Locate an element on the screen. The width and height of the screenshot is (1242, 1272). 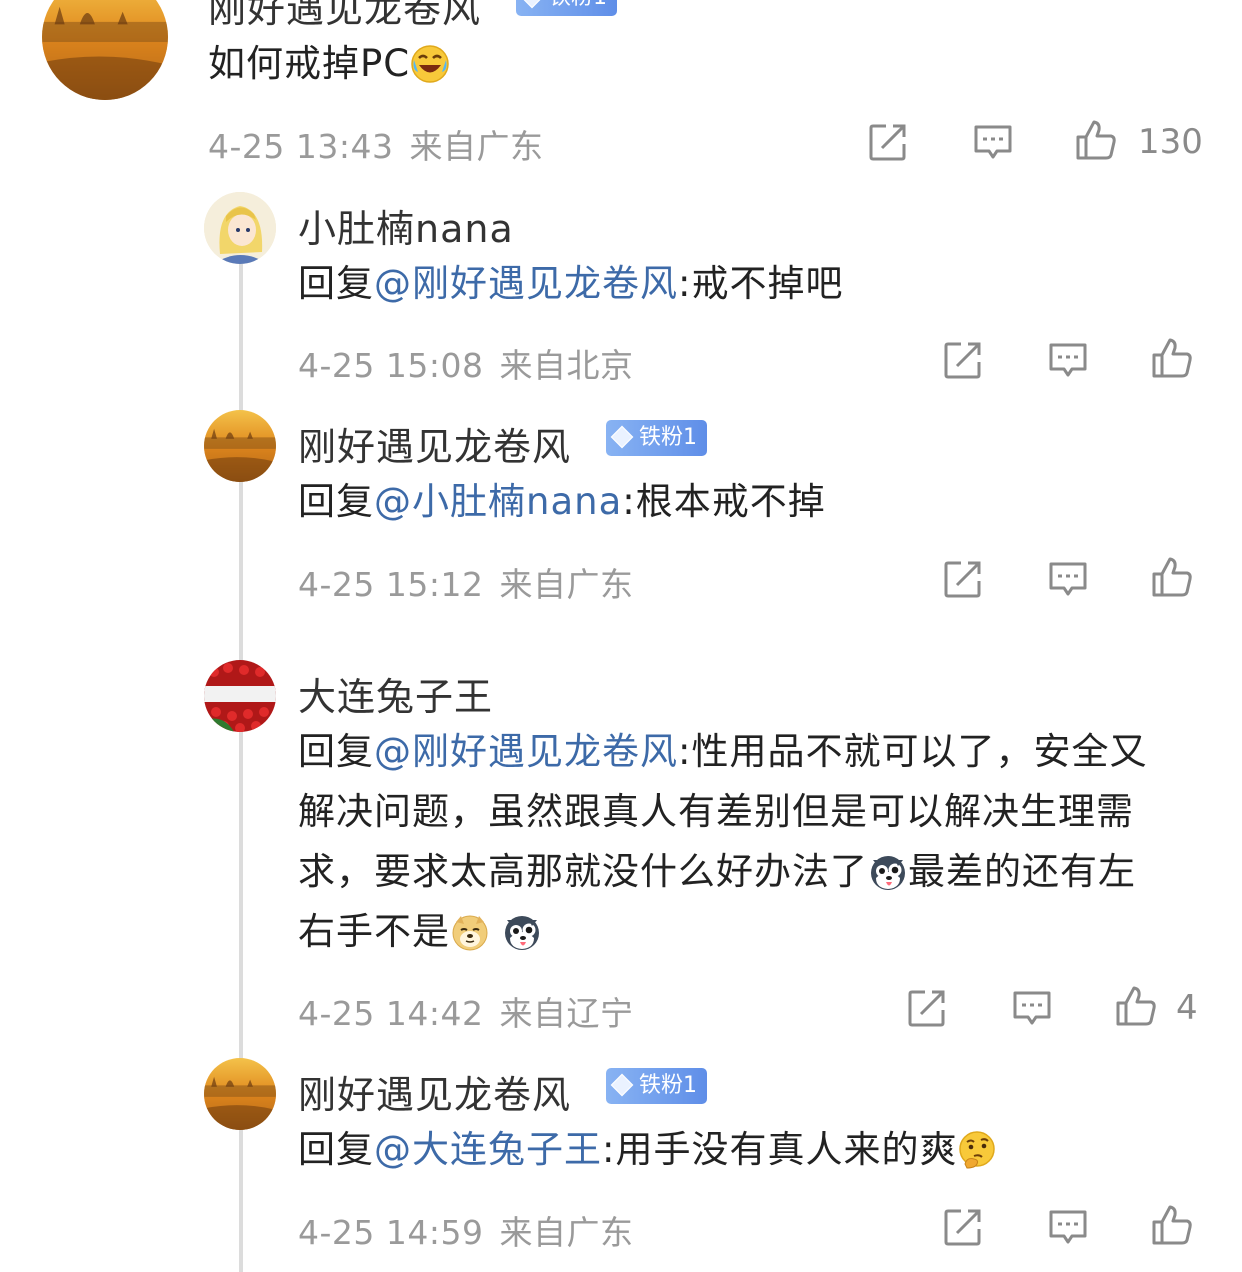
timestamp: 4-25 15:12 is located at coordinates (391, 584).